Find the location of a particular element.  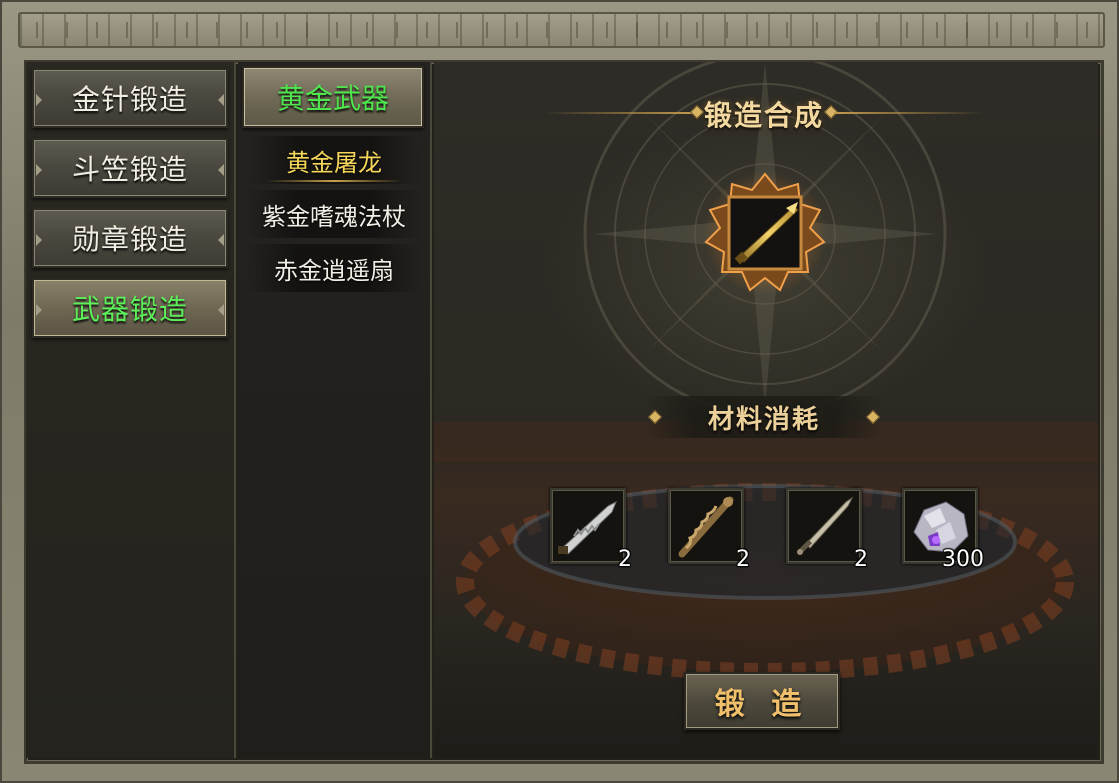

forge-title-bar: 锻造合成 is located at coordinates (764, 114).